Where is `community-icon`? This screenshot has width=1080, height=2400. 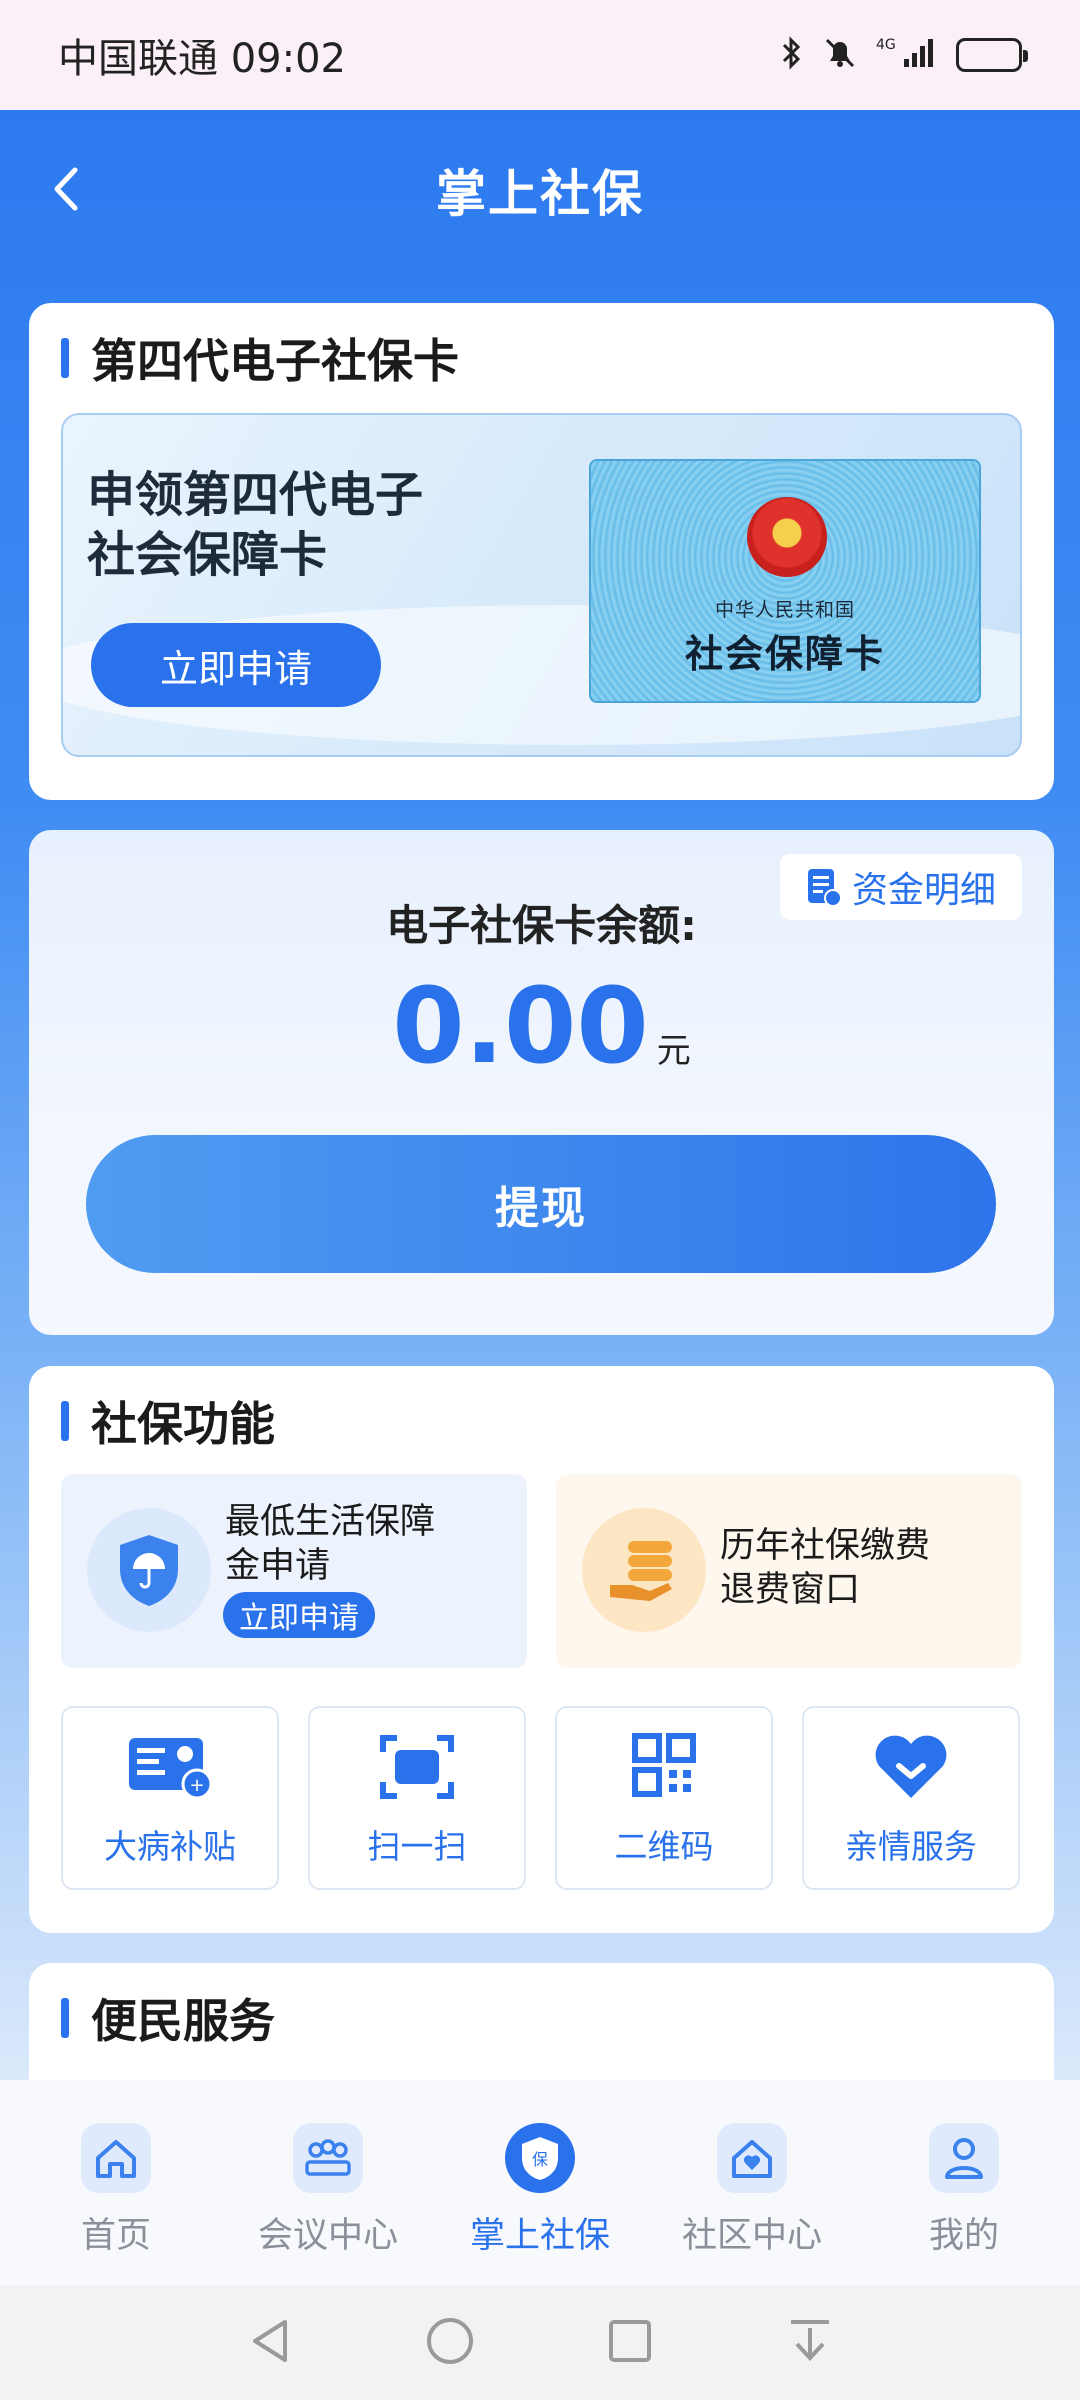 community-icon is located at coordinates (752, 2158).